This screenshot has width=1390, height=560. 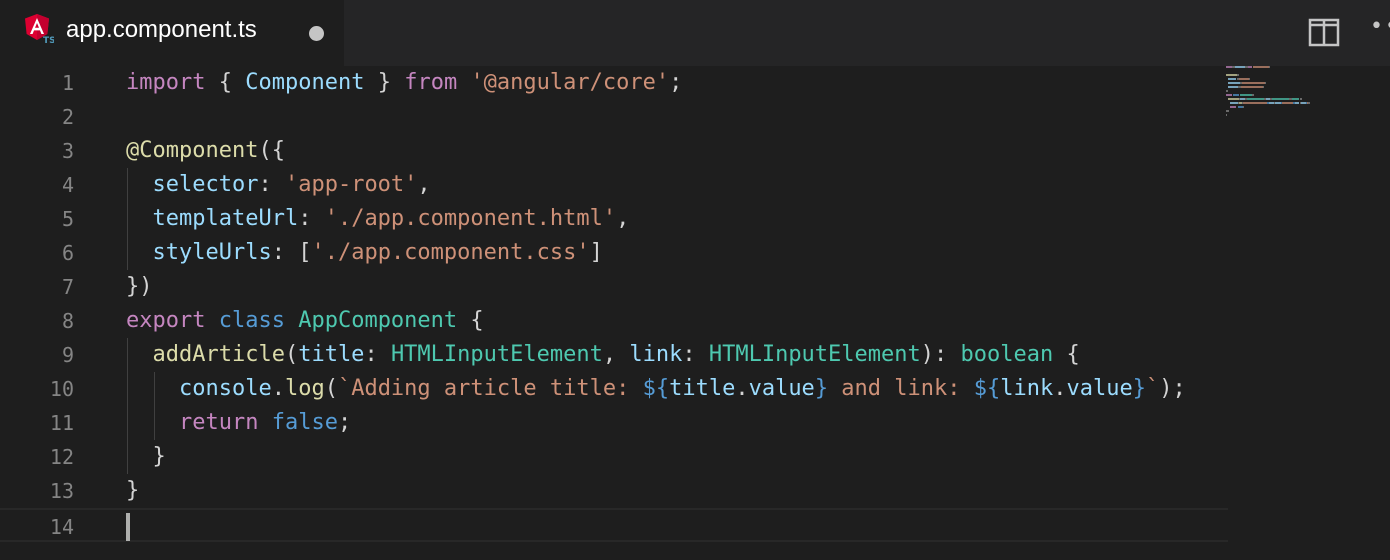 What do you see at coordinates (614, 253) in the screenshot?
I see `code-line: 6 styleUrls: ['./app.component.css']` at bounding box center [614, 253].